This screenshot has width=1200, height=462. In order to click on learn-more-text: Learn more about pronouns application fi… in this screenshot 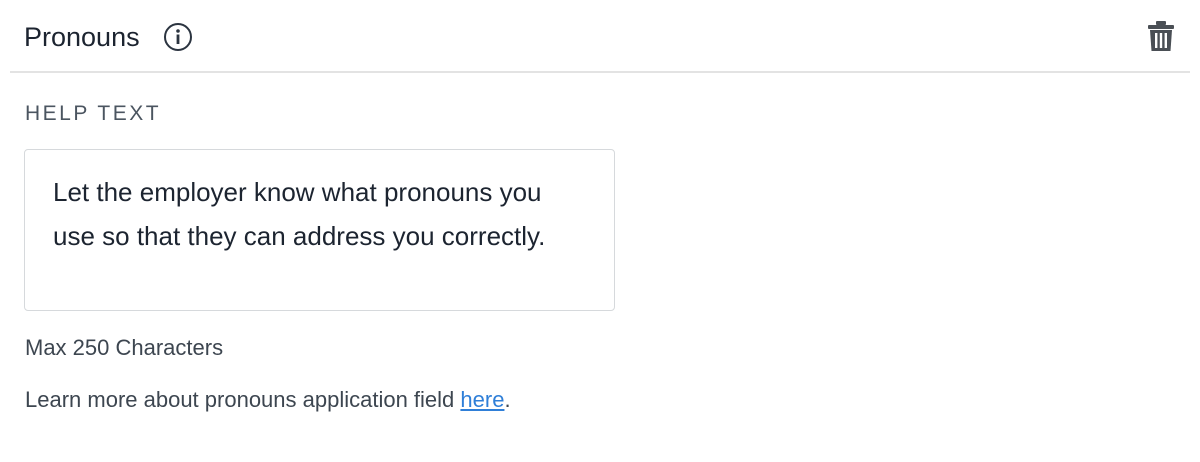, I will do `click(268, 400)`.